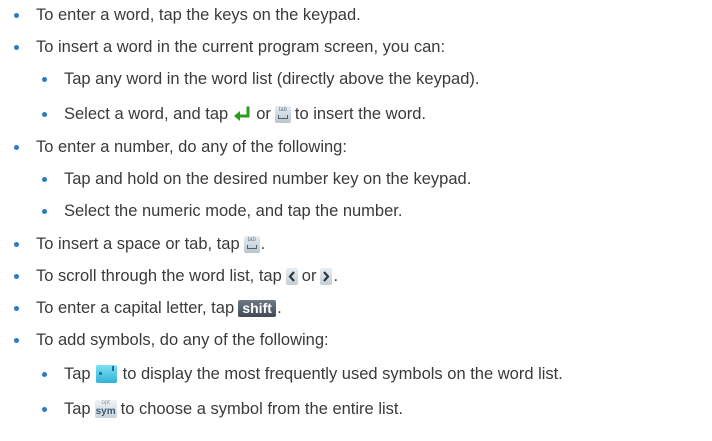 Image resolution: width=712 pixels, height=441 pixels. I want to click on list-item-text: To add symbols, do any of the following:, so click(182, 340).